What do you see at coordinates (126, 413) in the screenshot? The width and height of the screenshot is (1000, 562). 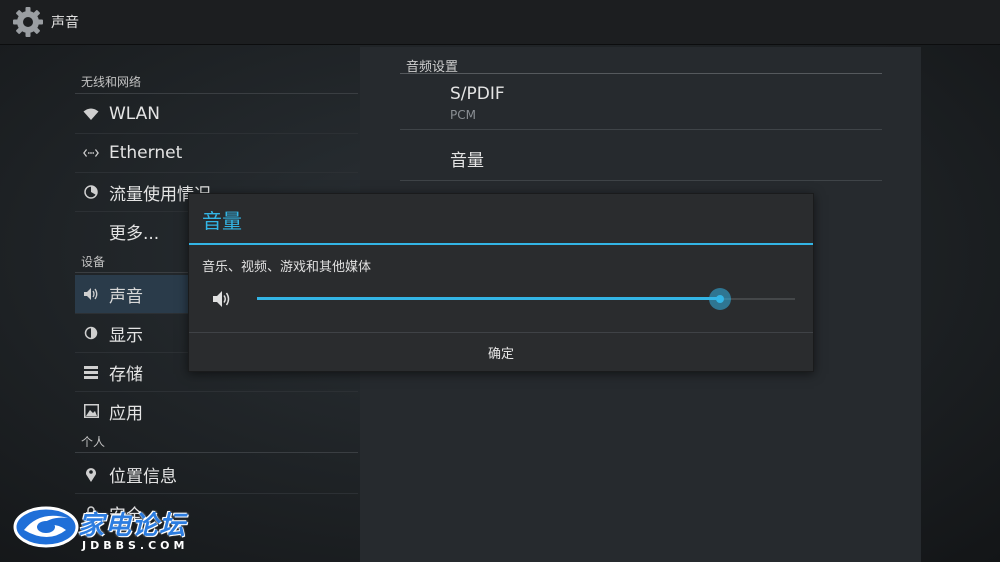 I see `list-item-label: 应用` at bounding box center [126, 413].